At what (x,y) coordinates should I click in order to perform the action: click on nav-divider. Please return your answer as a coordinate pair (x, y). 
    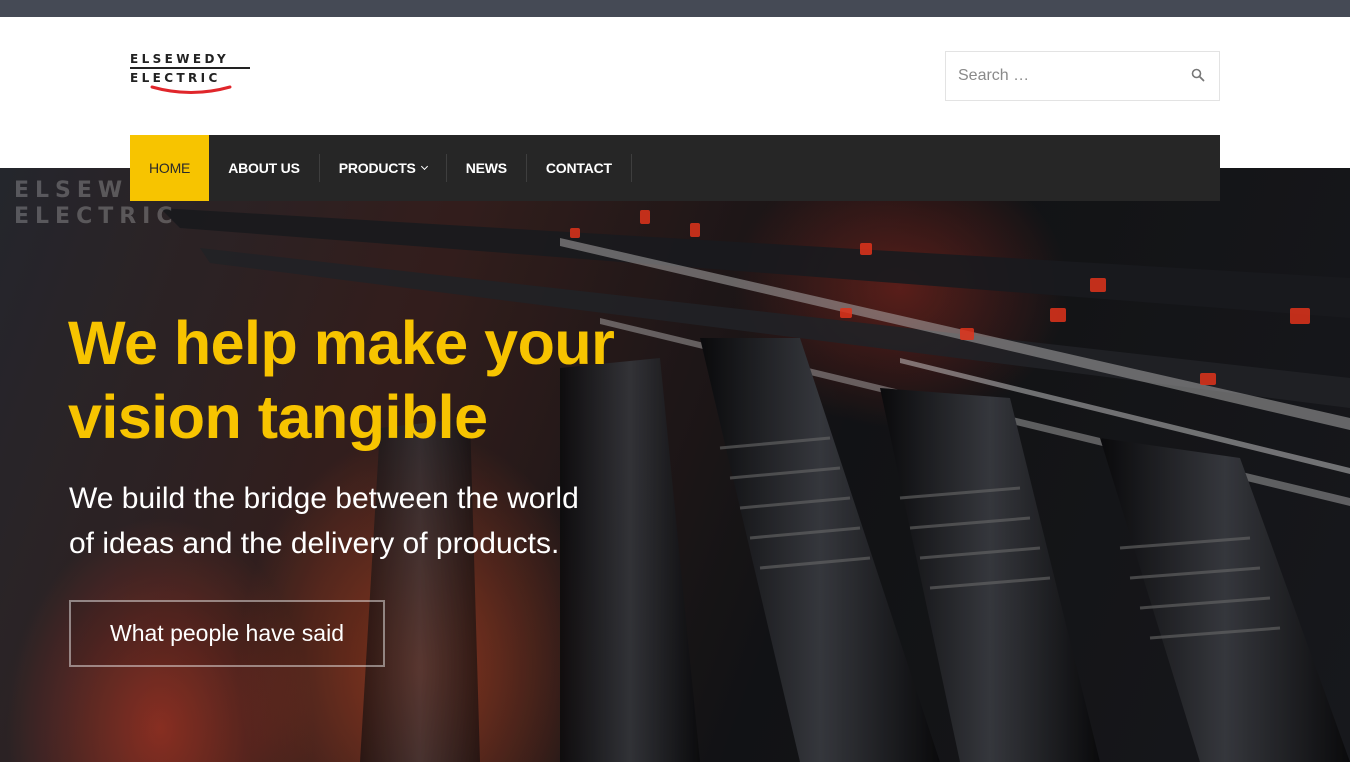
    Looking at the image, I should click on (631, 168).